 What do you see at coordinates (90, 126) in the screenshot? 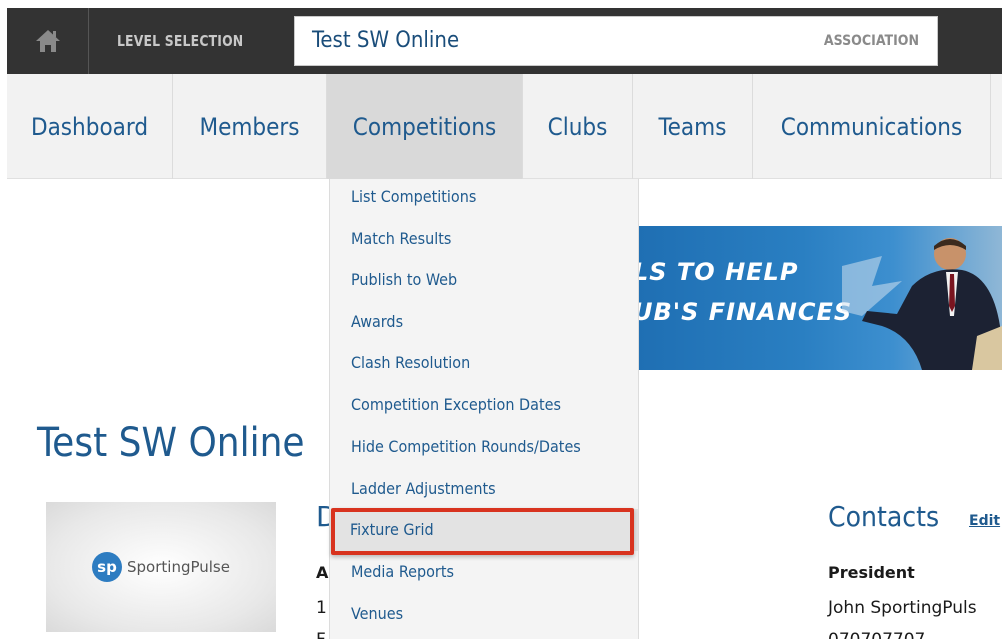
I see `nav-dashboard: Dashboard` at bounding box center [90, 126].